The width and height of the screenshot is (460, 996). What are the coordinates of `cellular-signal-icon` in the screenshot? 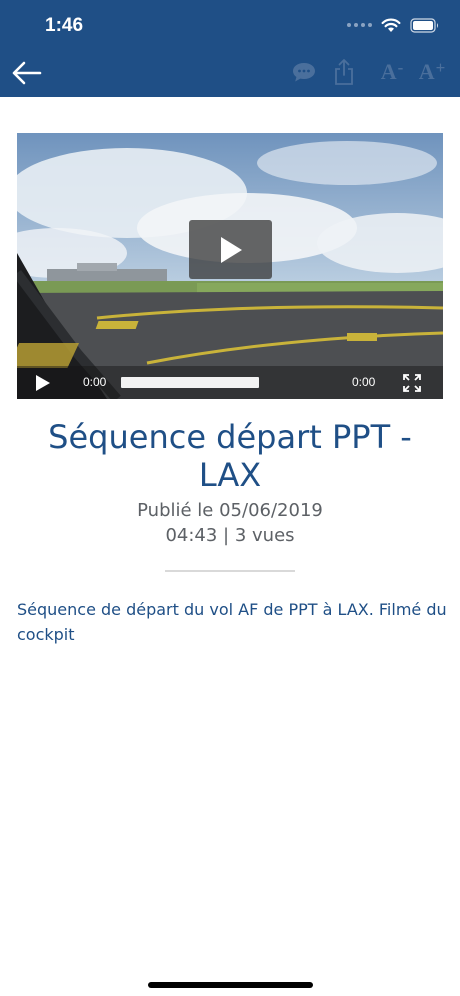 It's located at (359, 25).